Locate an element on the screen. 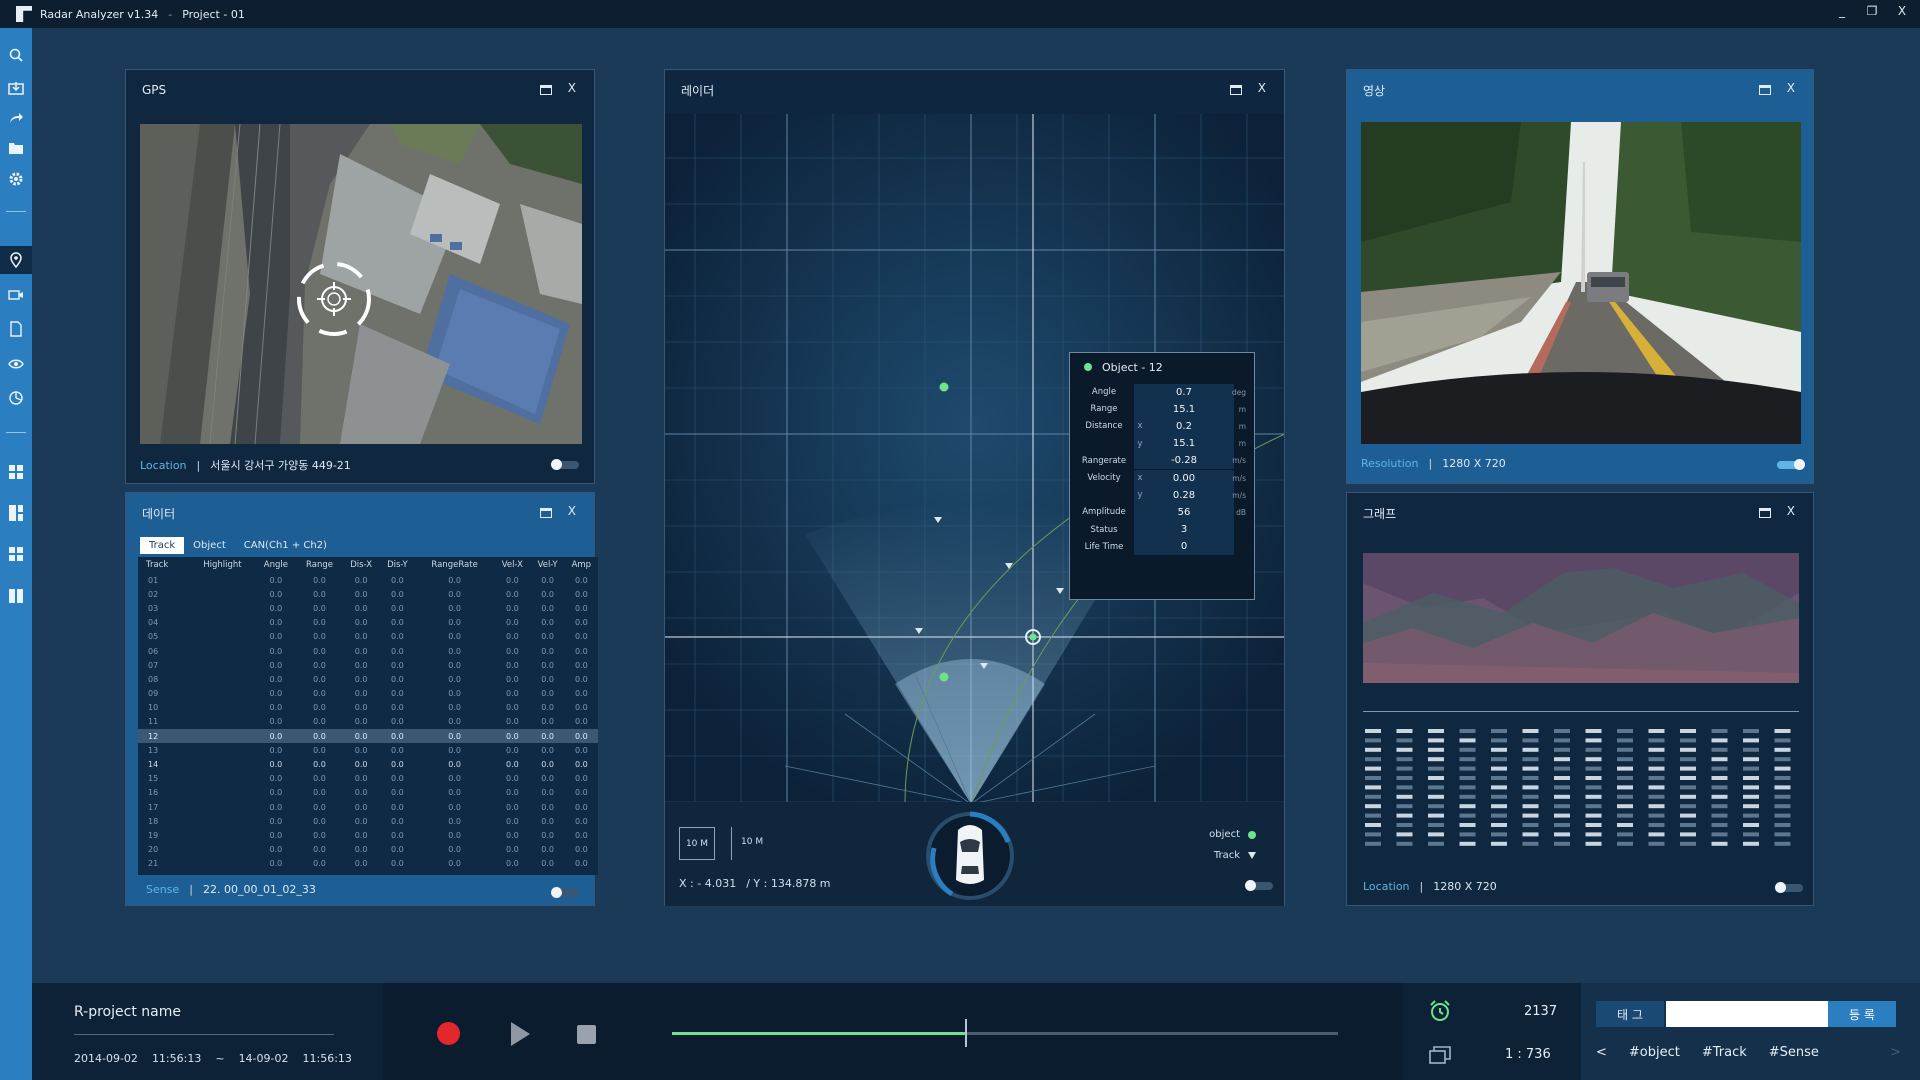 The width and height of the screenshot is (1920, 1080). camera-icon is located at coordinates (16, 295).